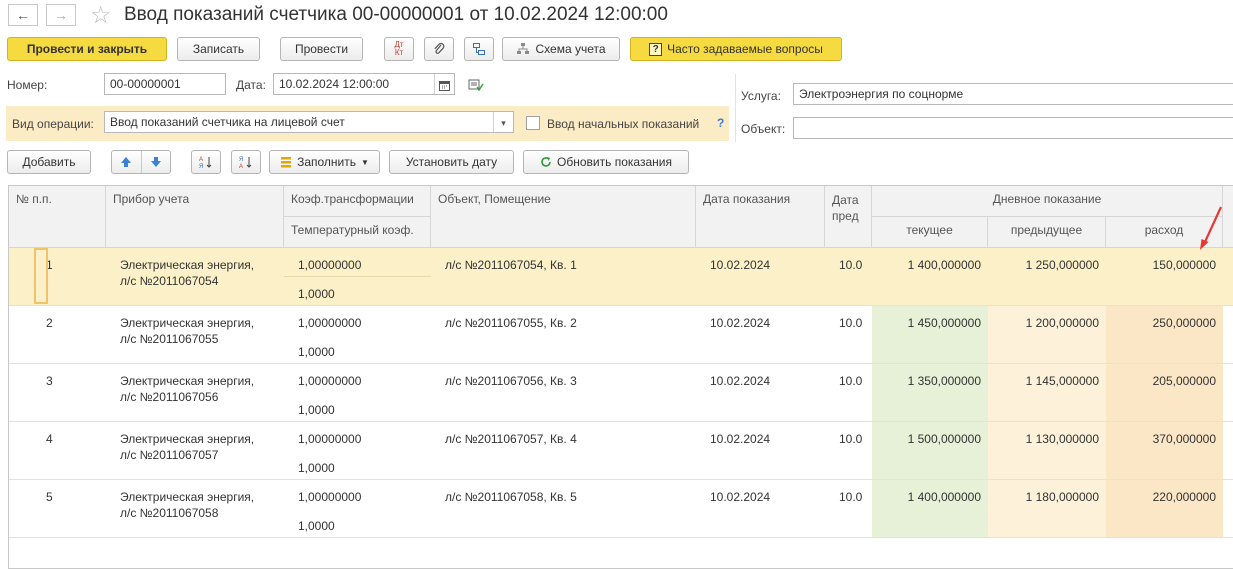 This screenshot has height=569, width=1233. What do you see at coordinates (1164, 497) in the screenshot?
I see `row-consumption: 220,000000` at bounding box center [1164, 497].